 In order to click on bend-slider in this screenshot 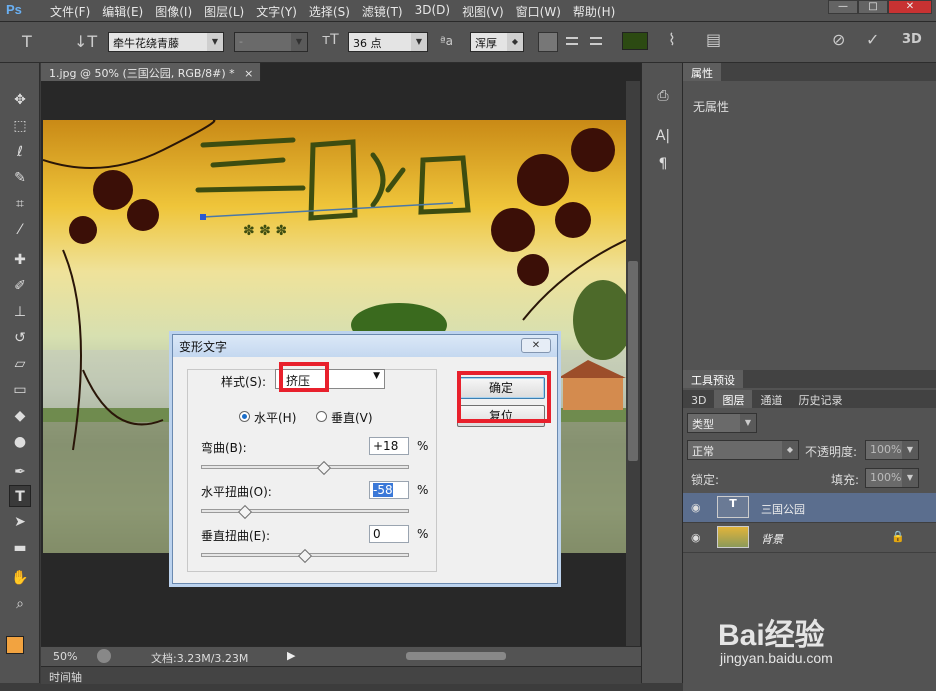, I will do `click(305, 467)`.